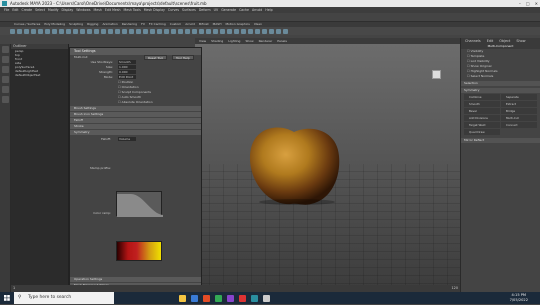  What do you see at coordinates (135, 114) in the screenshot?
I see `tool-section-header: Brush Icon Settings` at bounding box center [135, 114].